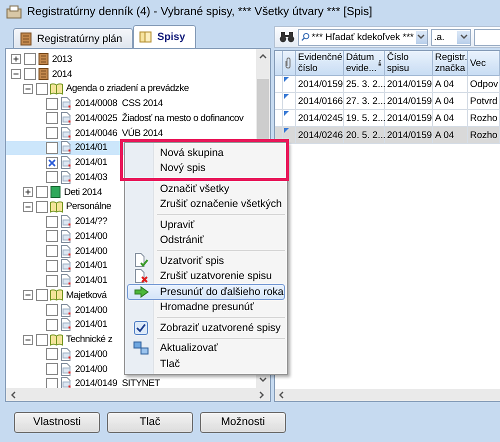 This screenshot has height=442, width=500. I want to click on table-cell: 2014/0245, so click(320, 118).